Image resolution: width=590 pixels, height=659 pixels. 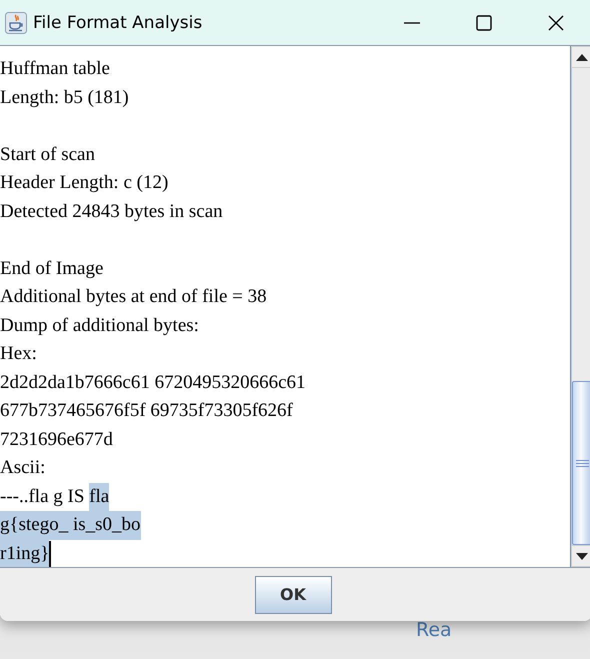 What do you see at coordinates (84, 183) in the screenshot?
I see `output-text: Header Length: c (12)` at bounding box center [84, 183].